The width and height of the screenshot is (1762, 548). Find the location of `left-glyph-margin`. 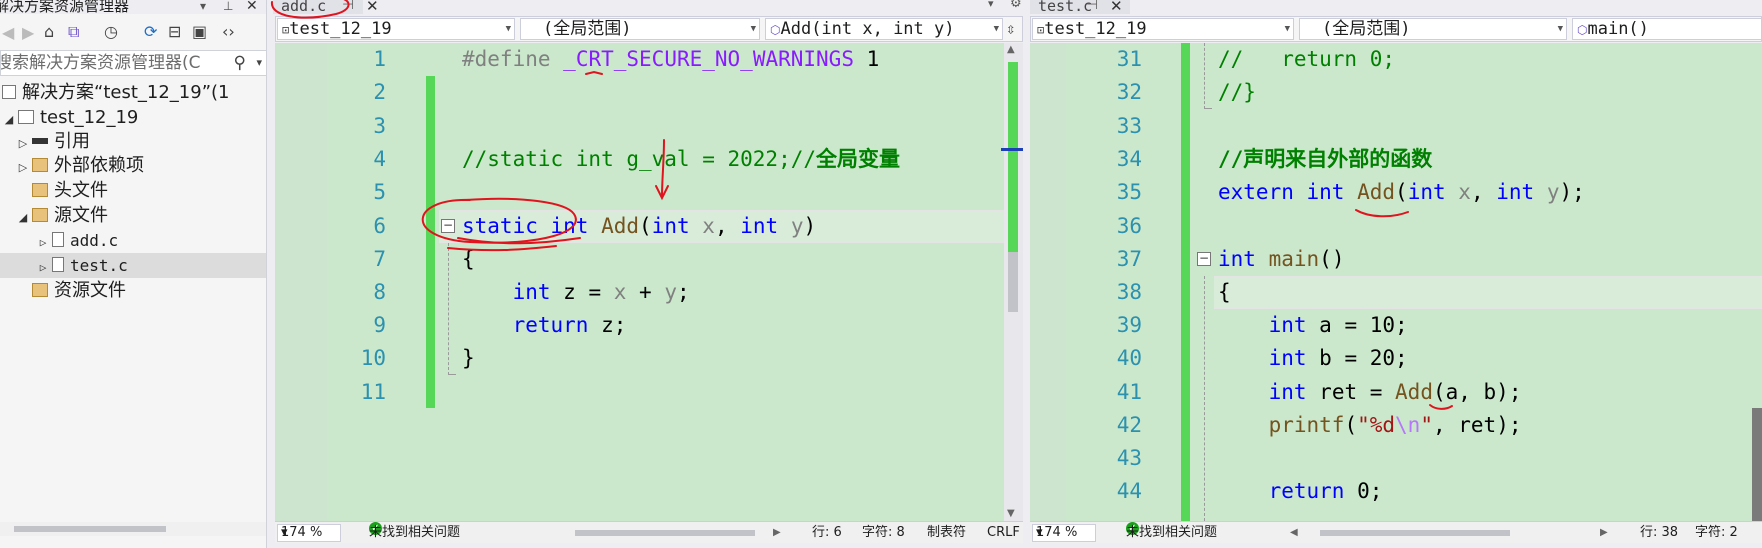

left-glyph-margin is located at coordinates (301, 282).